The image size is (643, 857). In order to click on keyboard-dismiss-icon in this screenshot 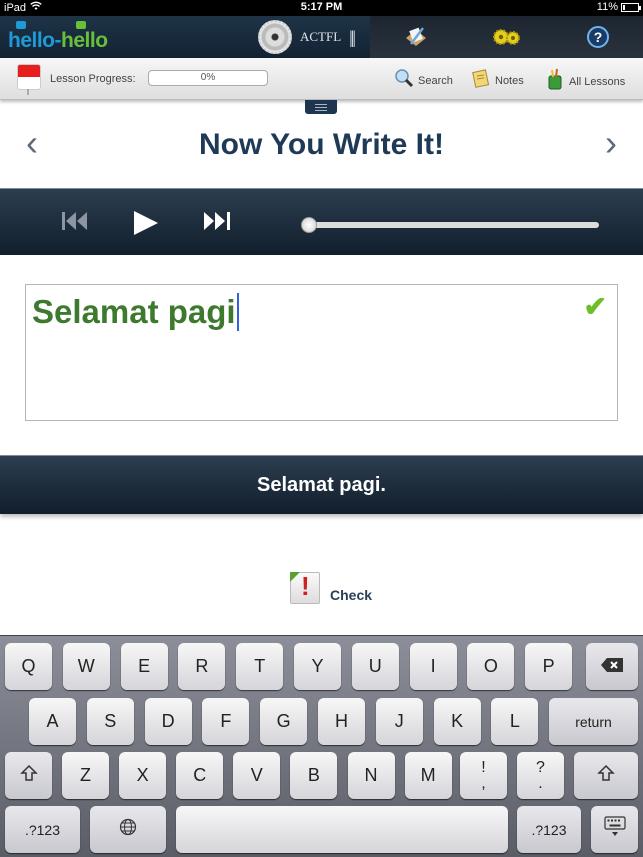, I will do `click(614, 829)`.